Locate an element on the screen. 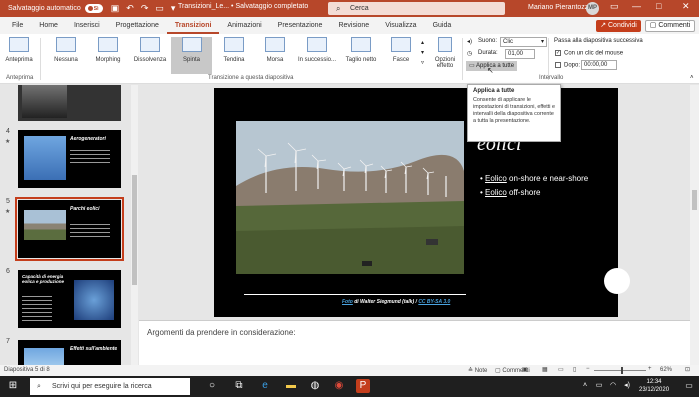  fit-slide-icon: ⊡ is located at coordinates (687, 369).